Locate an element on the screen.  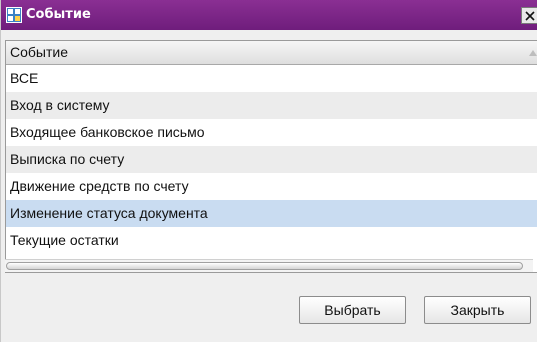
table-row: Входящее банковское письмо is located at coordinates (271, 132).